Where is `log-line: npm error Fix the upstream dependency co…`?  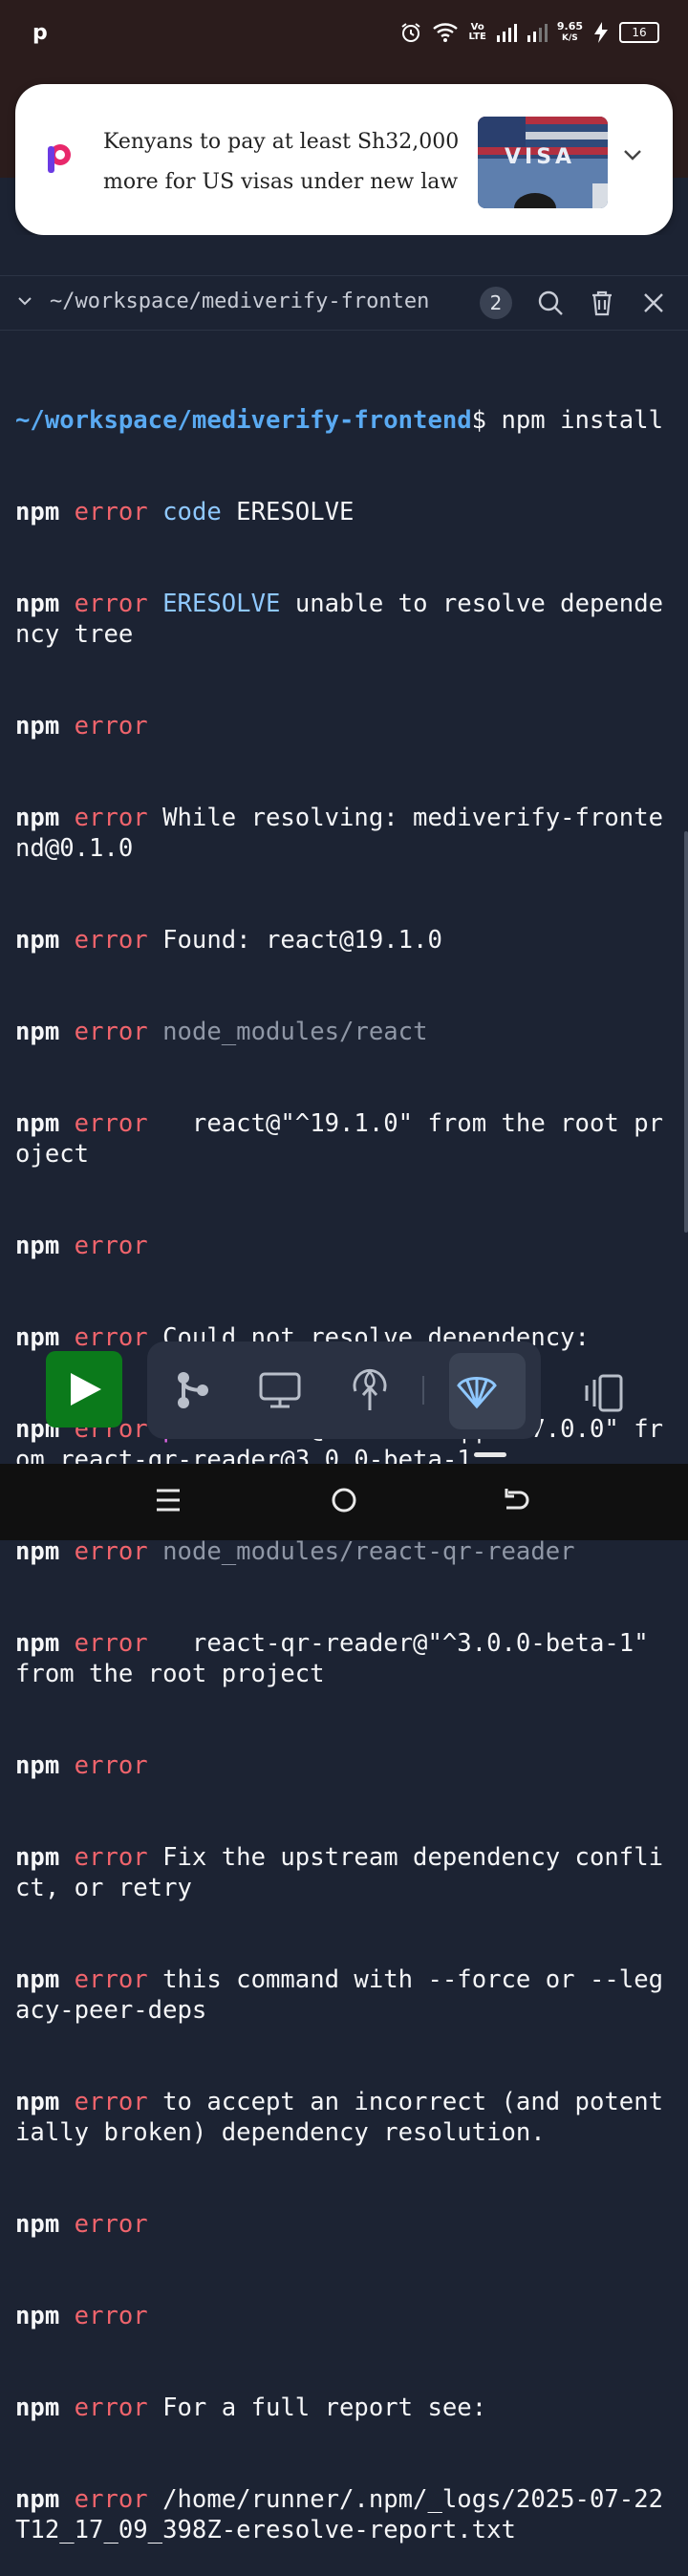
log-line: npm error Fix the upstream dependency co… is located at coordinates (345, 1872).